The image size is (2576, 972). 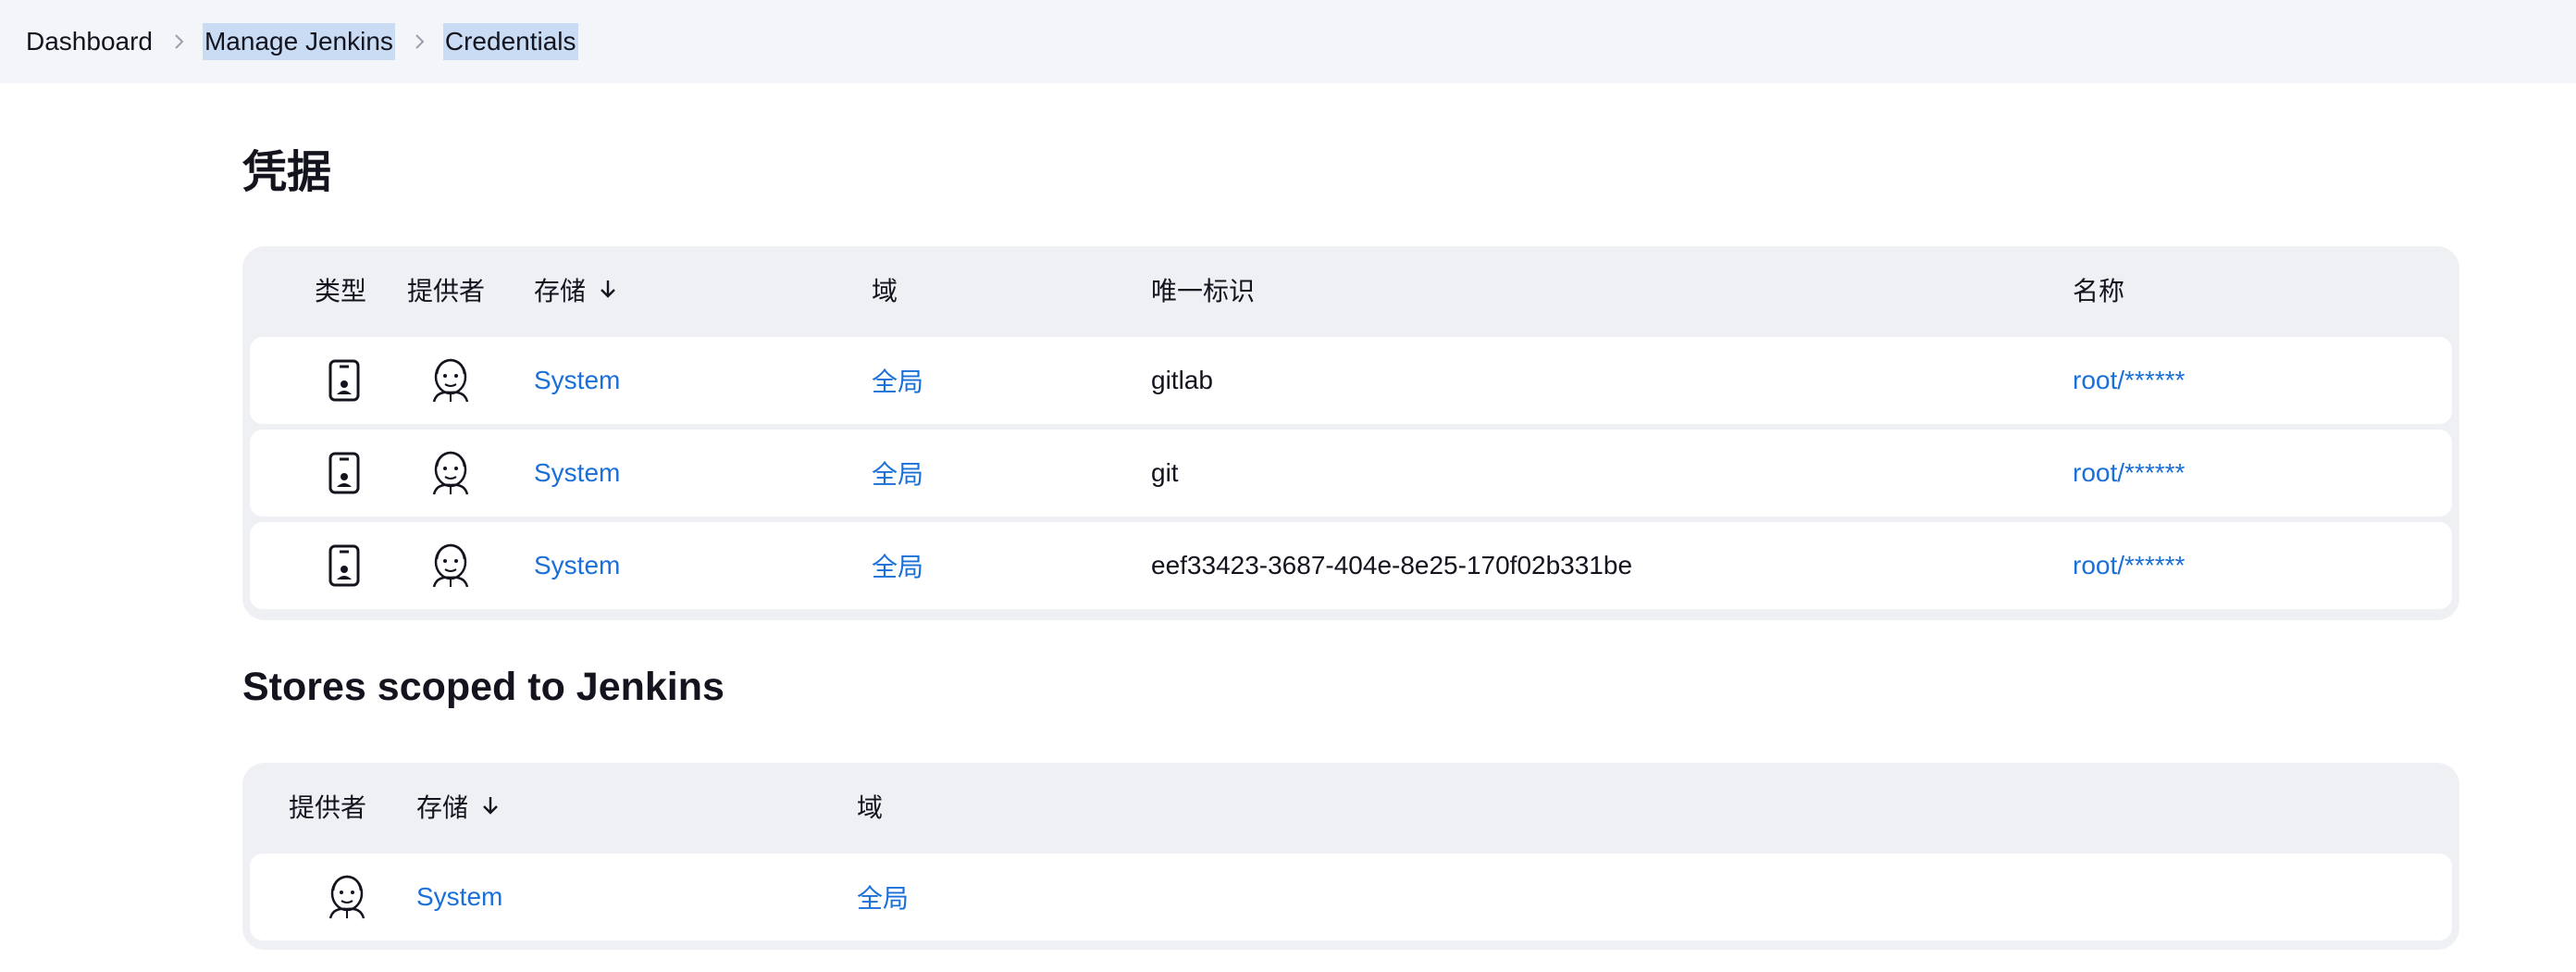 What do you see at coordinates (89, 41) in the screenshot?
I see `breadcrumb-dashboard: Dashboard` at bounding box center [89, 41].